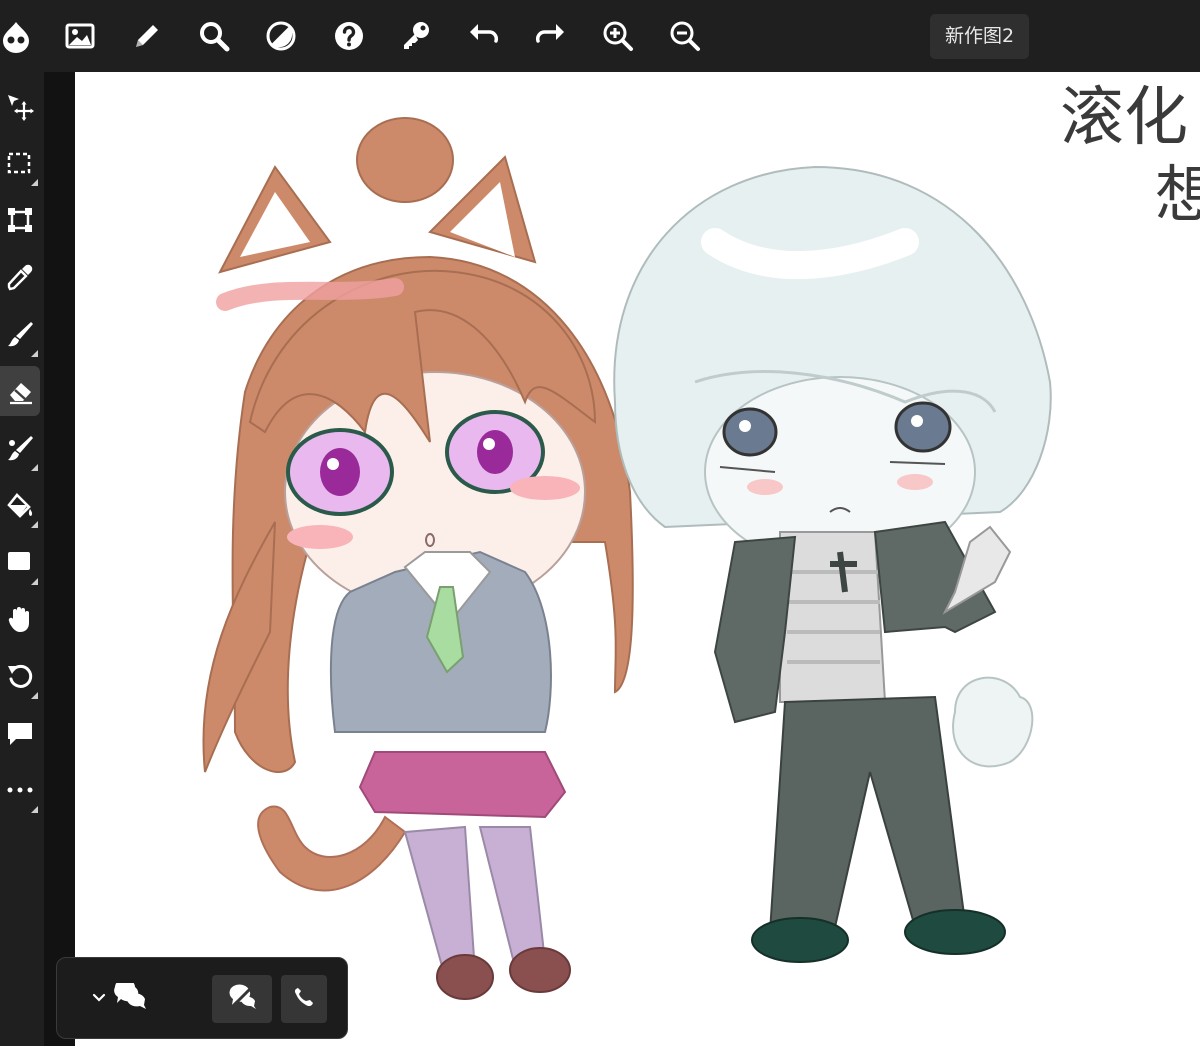  I want to click on comment-icon, so click(20, 733).